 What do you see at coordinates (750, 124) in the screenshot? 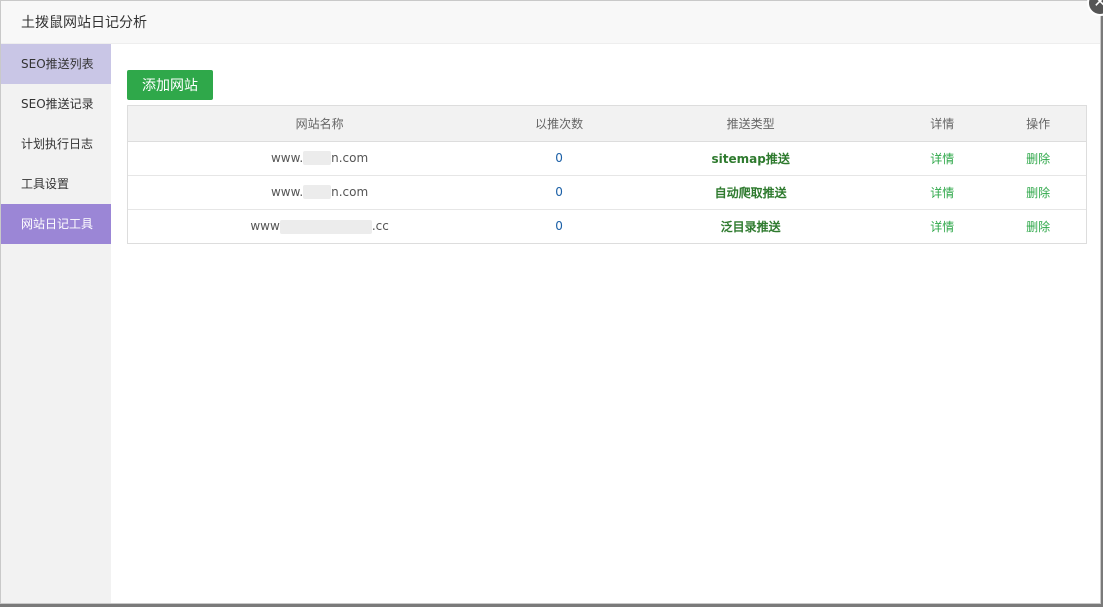
I see `header-push-type: 推送类型` at bounding box center [750, 124].